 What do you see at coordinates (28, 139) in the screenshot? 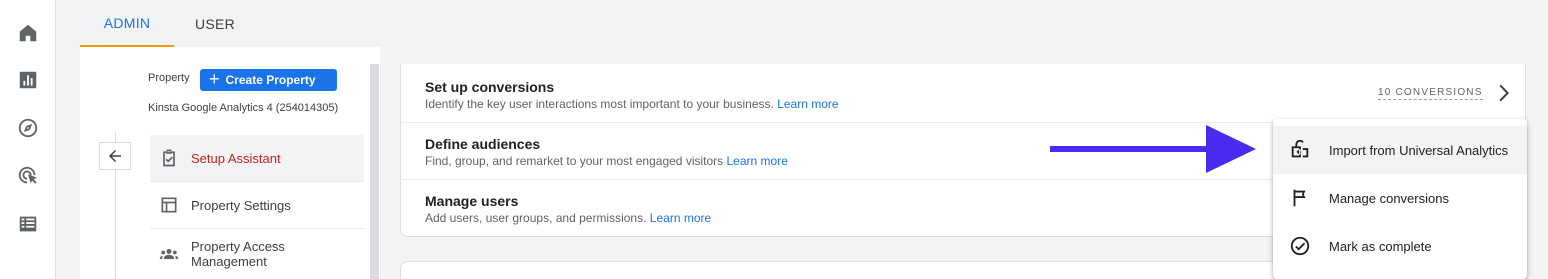
I see `left-nav-rail` at bounding box center [28, 139].